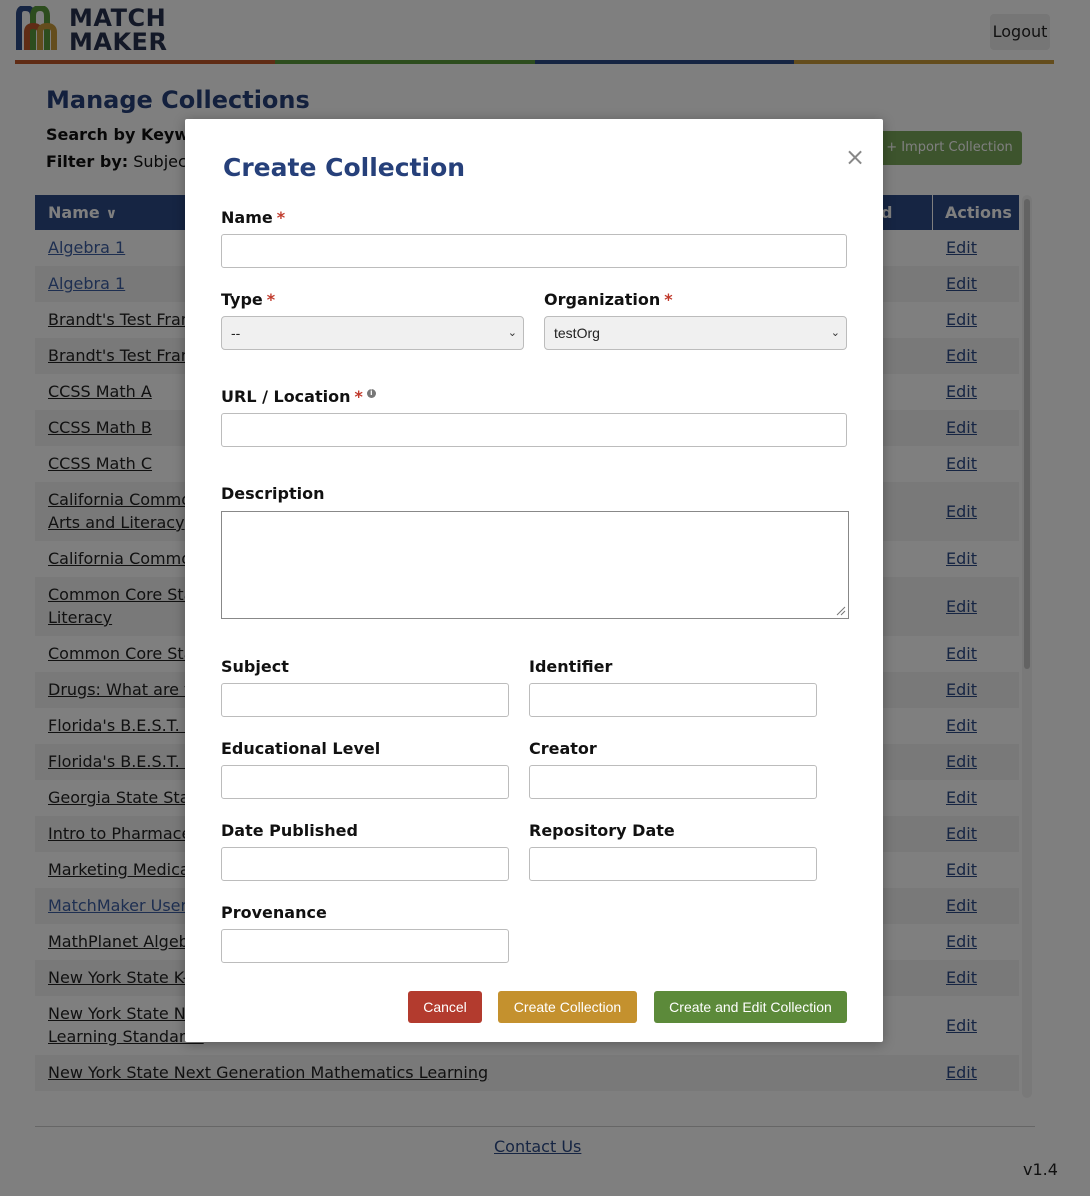 This screenshot has height=1196, width=1090. Describe the element at coordinates (750, 1007) in the screenshot. I see `create-and-edit-collection-button: Create and Edit Collection` at that location.